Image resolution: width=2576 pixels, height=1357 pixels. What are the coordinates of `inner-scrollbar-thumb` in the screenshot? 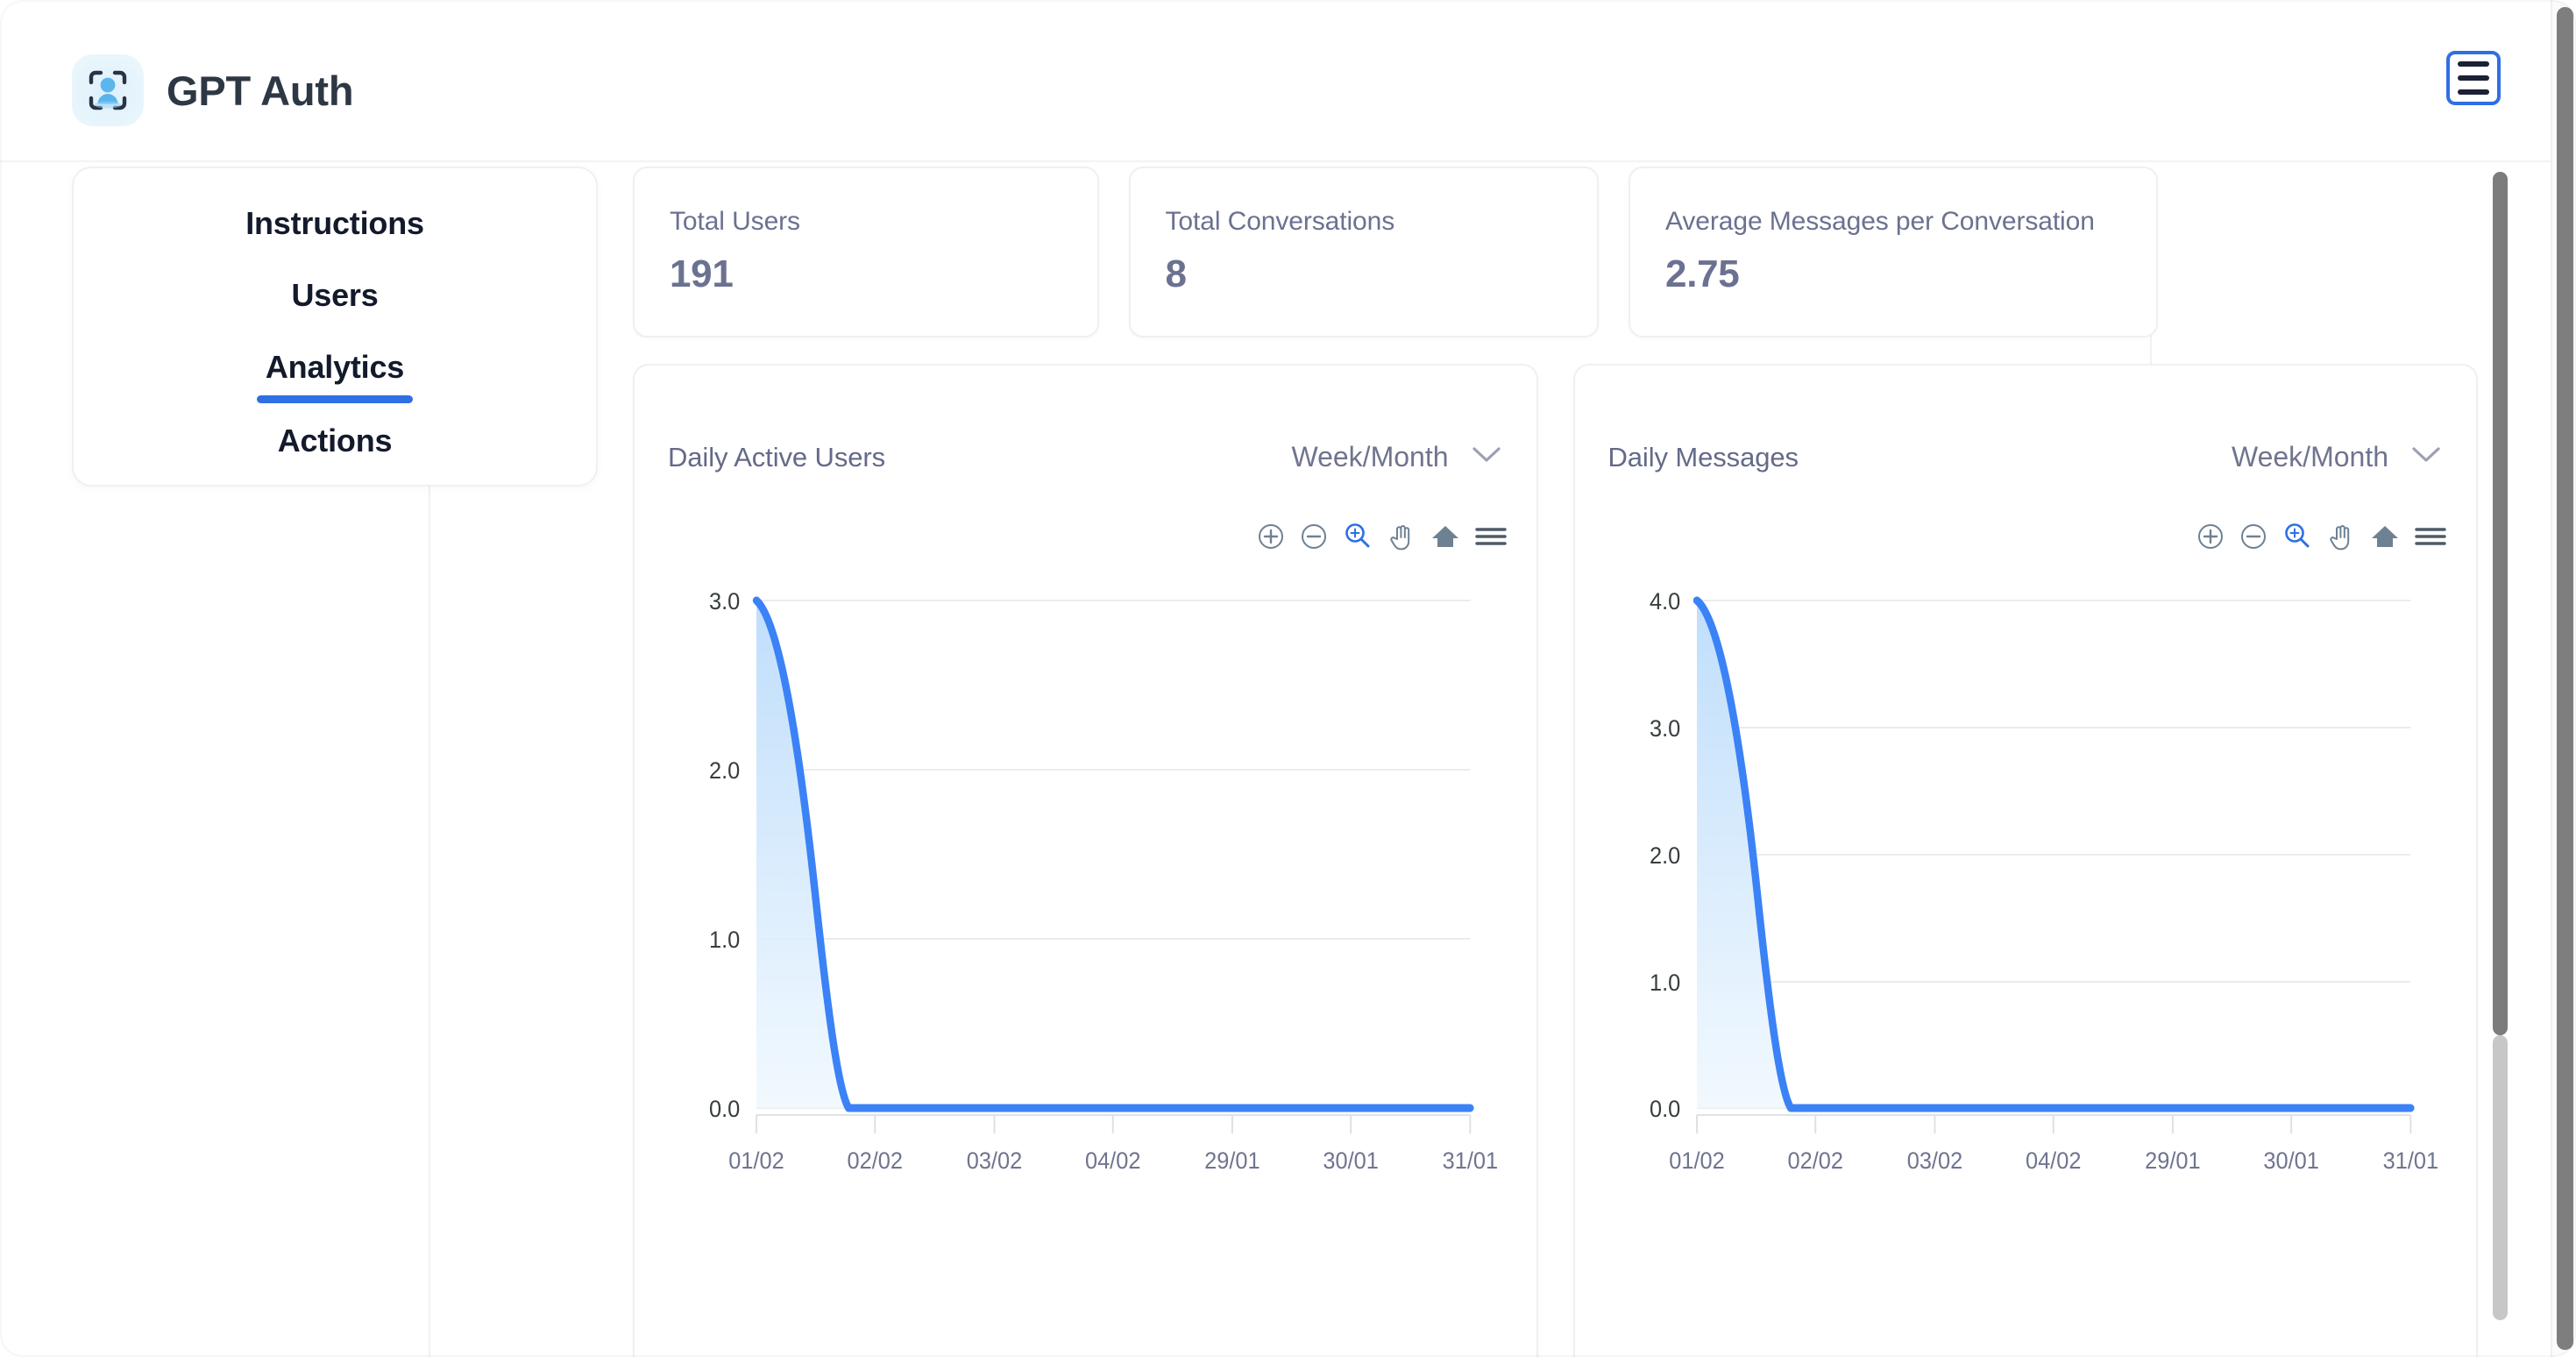 It's located at (2500, 603).